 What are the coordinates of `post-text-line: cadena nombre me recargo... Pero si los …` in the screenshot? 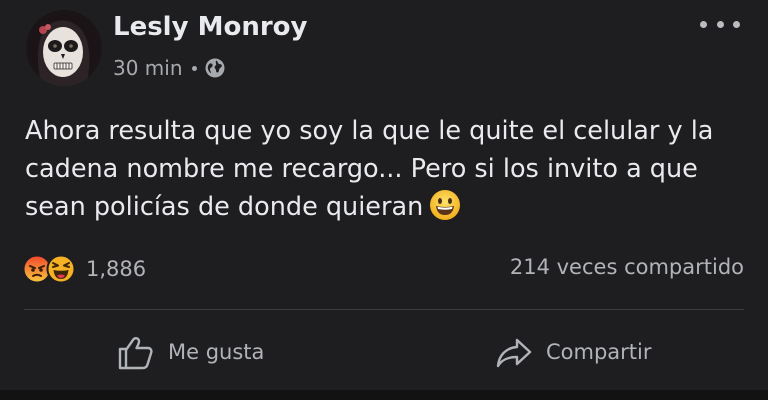 It's located at (361, 169).